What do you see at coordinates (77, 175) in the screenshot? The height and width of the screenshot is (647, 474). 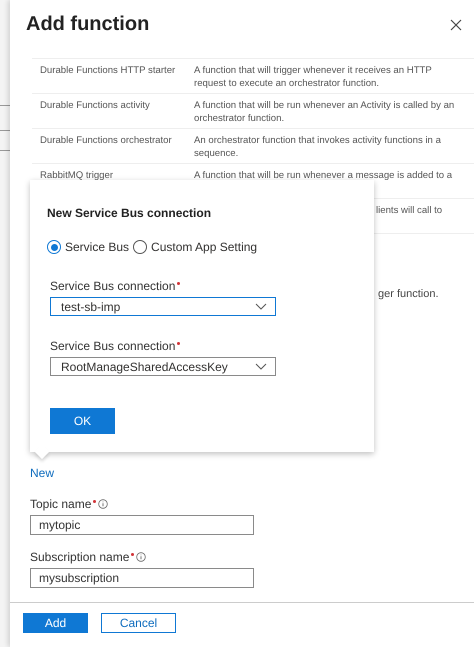 I see `template-name: RabbitMQ trigger` at bounding box center [77, 175].